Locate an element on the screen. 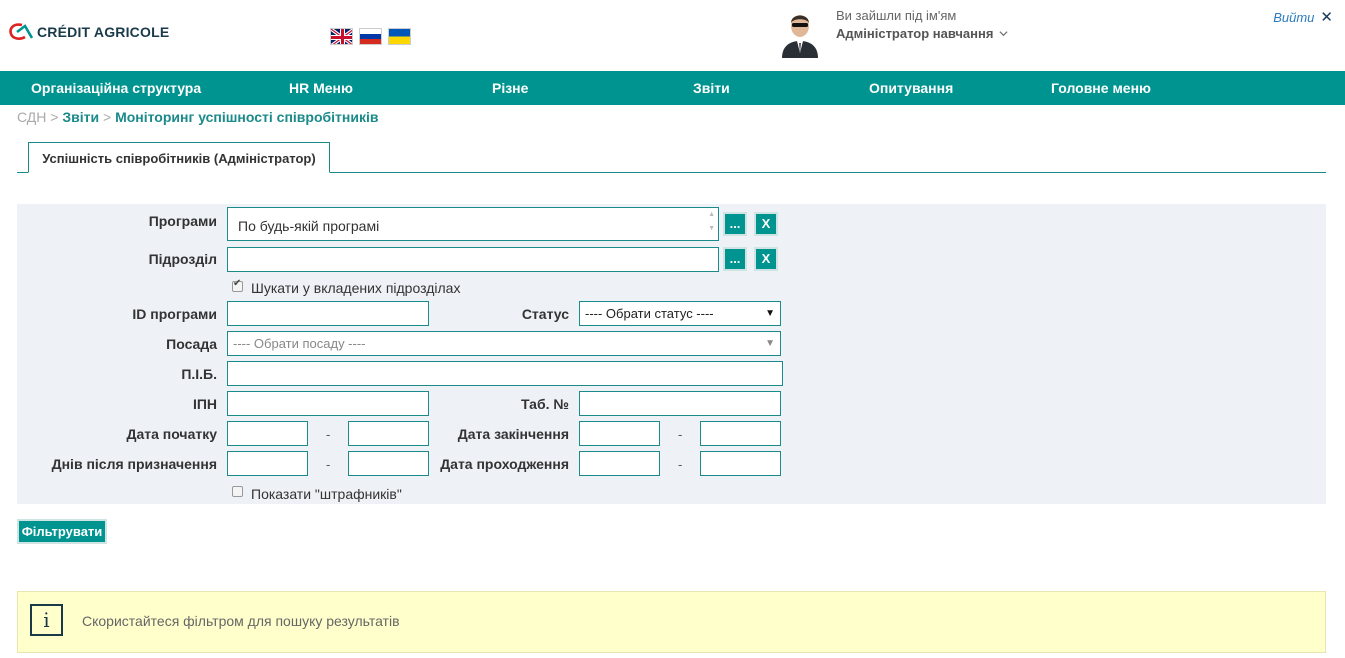 The image size is (1345, 658). programs-scrollbar: ▲ ▼ is located at coordinates (711, 222).